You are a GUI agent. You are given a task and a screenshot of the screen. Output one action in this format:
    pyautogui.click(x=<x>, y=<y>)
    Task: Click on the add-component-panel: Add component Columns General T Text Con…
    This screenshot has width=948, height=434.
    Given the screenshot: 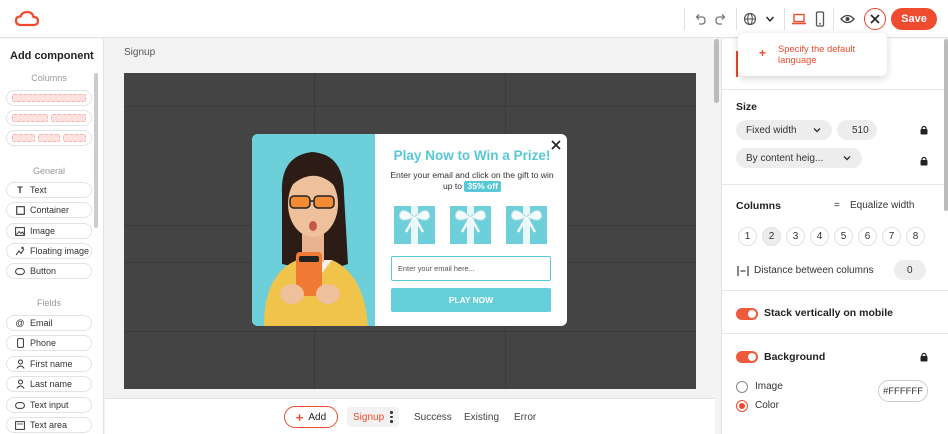 What is the action you would take?
    pyautogui.click(x=52, y=236)
    